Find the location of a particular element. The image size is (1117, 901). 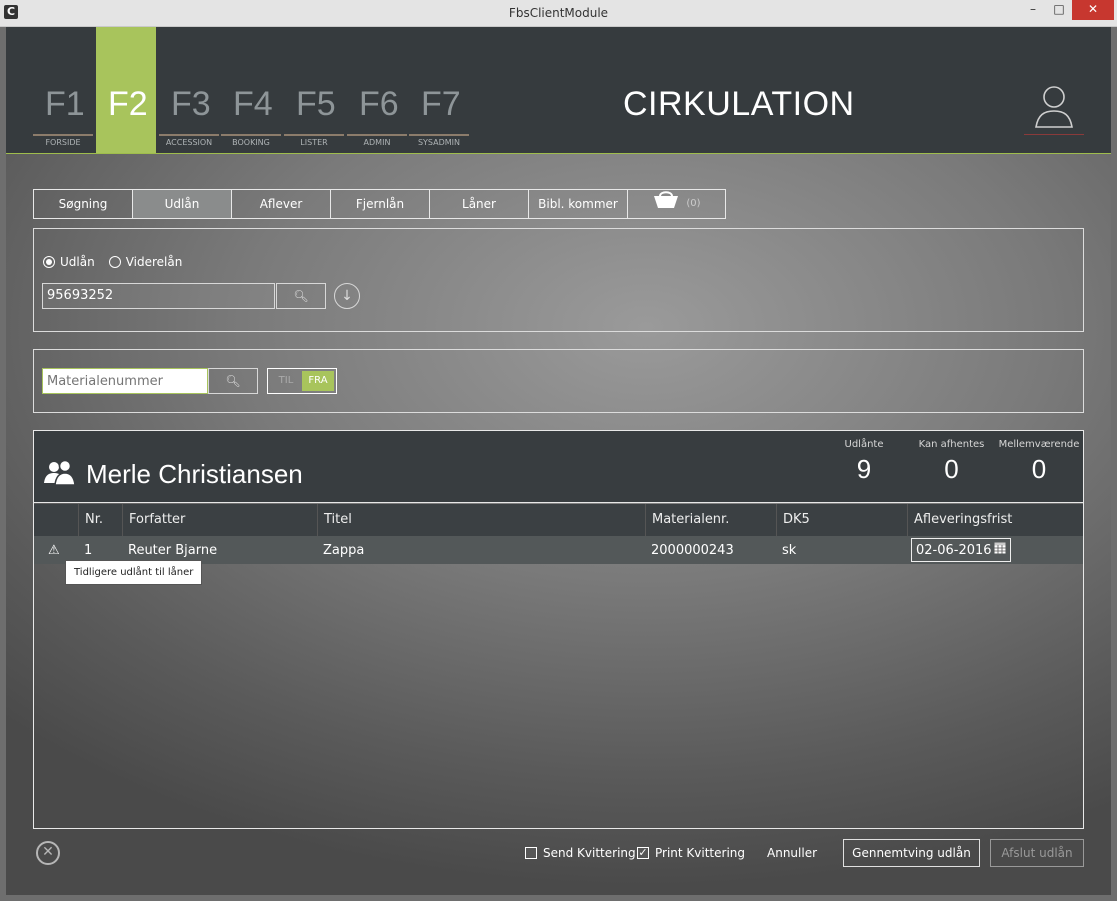

column-header-materialenr: Materialenr. is located at coordinates (710, 520).